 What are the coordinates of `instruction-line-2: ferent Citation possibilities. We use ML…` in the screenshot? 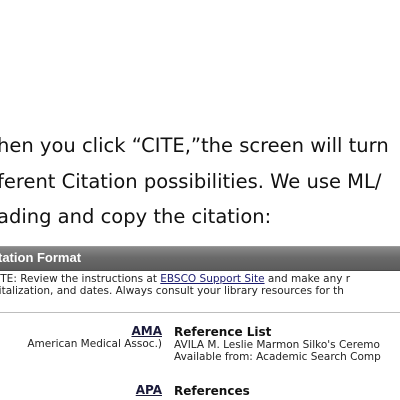 It's located at (191, 181).